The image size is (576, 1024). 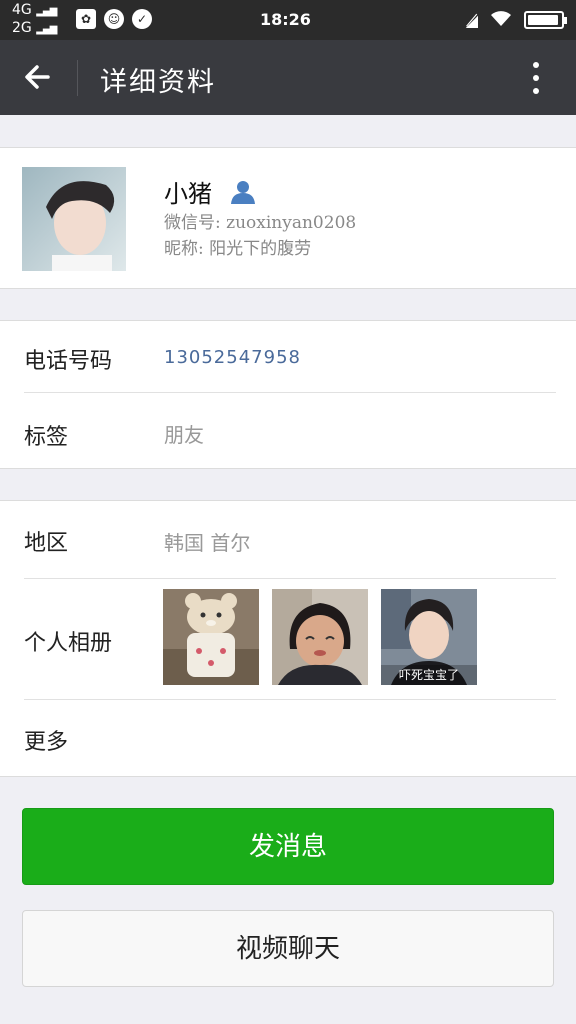 I want to click on album-photo-3: 吓死宝宝了, so click(x=429, y=637).